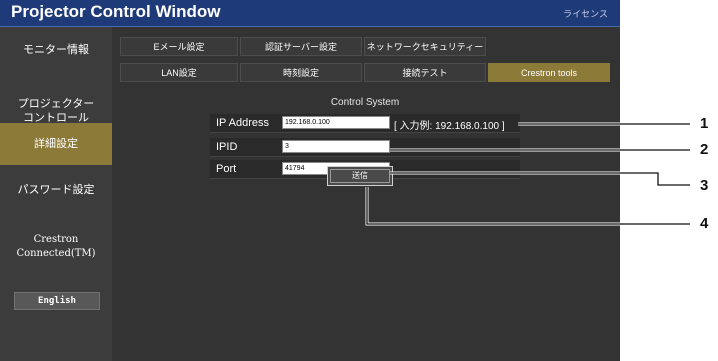 The height and width of the screenshot is (361, 718). Describe the element at coordinates (704, 223) in the screenshot. I see `callout-number-4: 4` at that location.